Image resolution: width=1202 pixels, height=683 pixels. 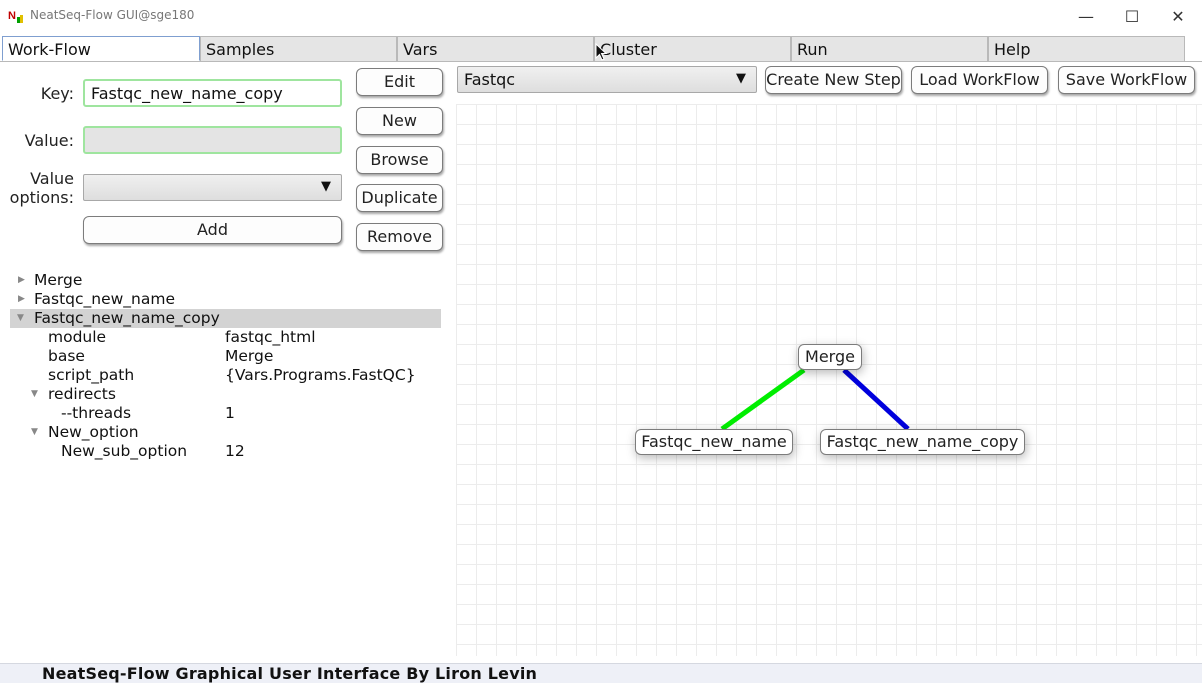 I want to click on close-button: ✕, so click(x=1178, y=16).